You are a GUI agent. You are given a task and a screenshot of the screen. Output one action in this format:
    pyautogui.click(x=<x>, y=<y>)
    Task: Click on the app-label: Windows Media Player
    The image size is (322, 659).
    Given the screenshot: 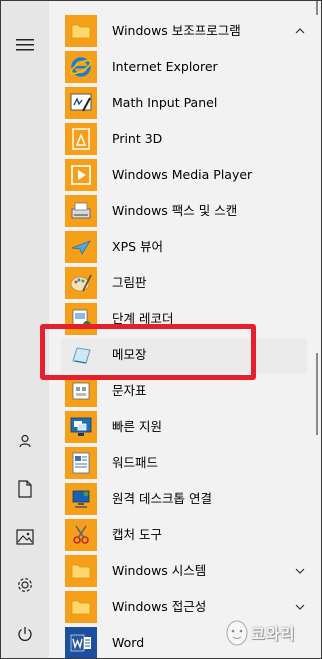 What is the action you would take?
    pyautogui.click(x=182, y=174)
    